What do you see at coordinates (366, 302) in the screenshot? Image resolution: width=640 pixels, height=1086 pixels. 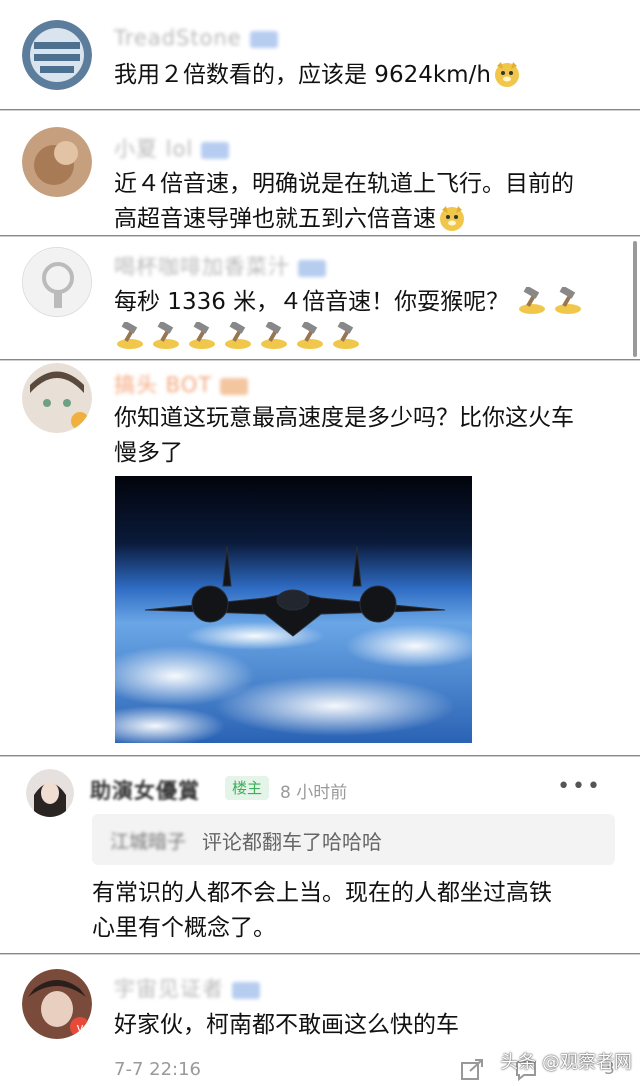 I see `comment-text-line: 每秒 1336 米，４倍音速！你耍猴呢？` at bounding box center [366, 302].